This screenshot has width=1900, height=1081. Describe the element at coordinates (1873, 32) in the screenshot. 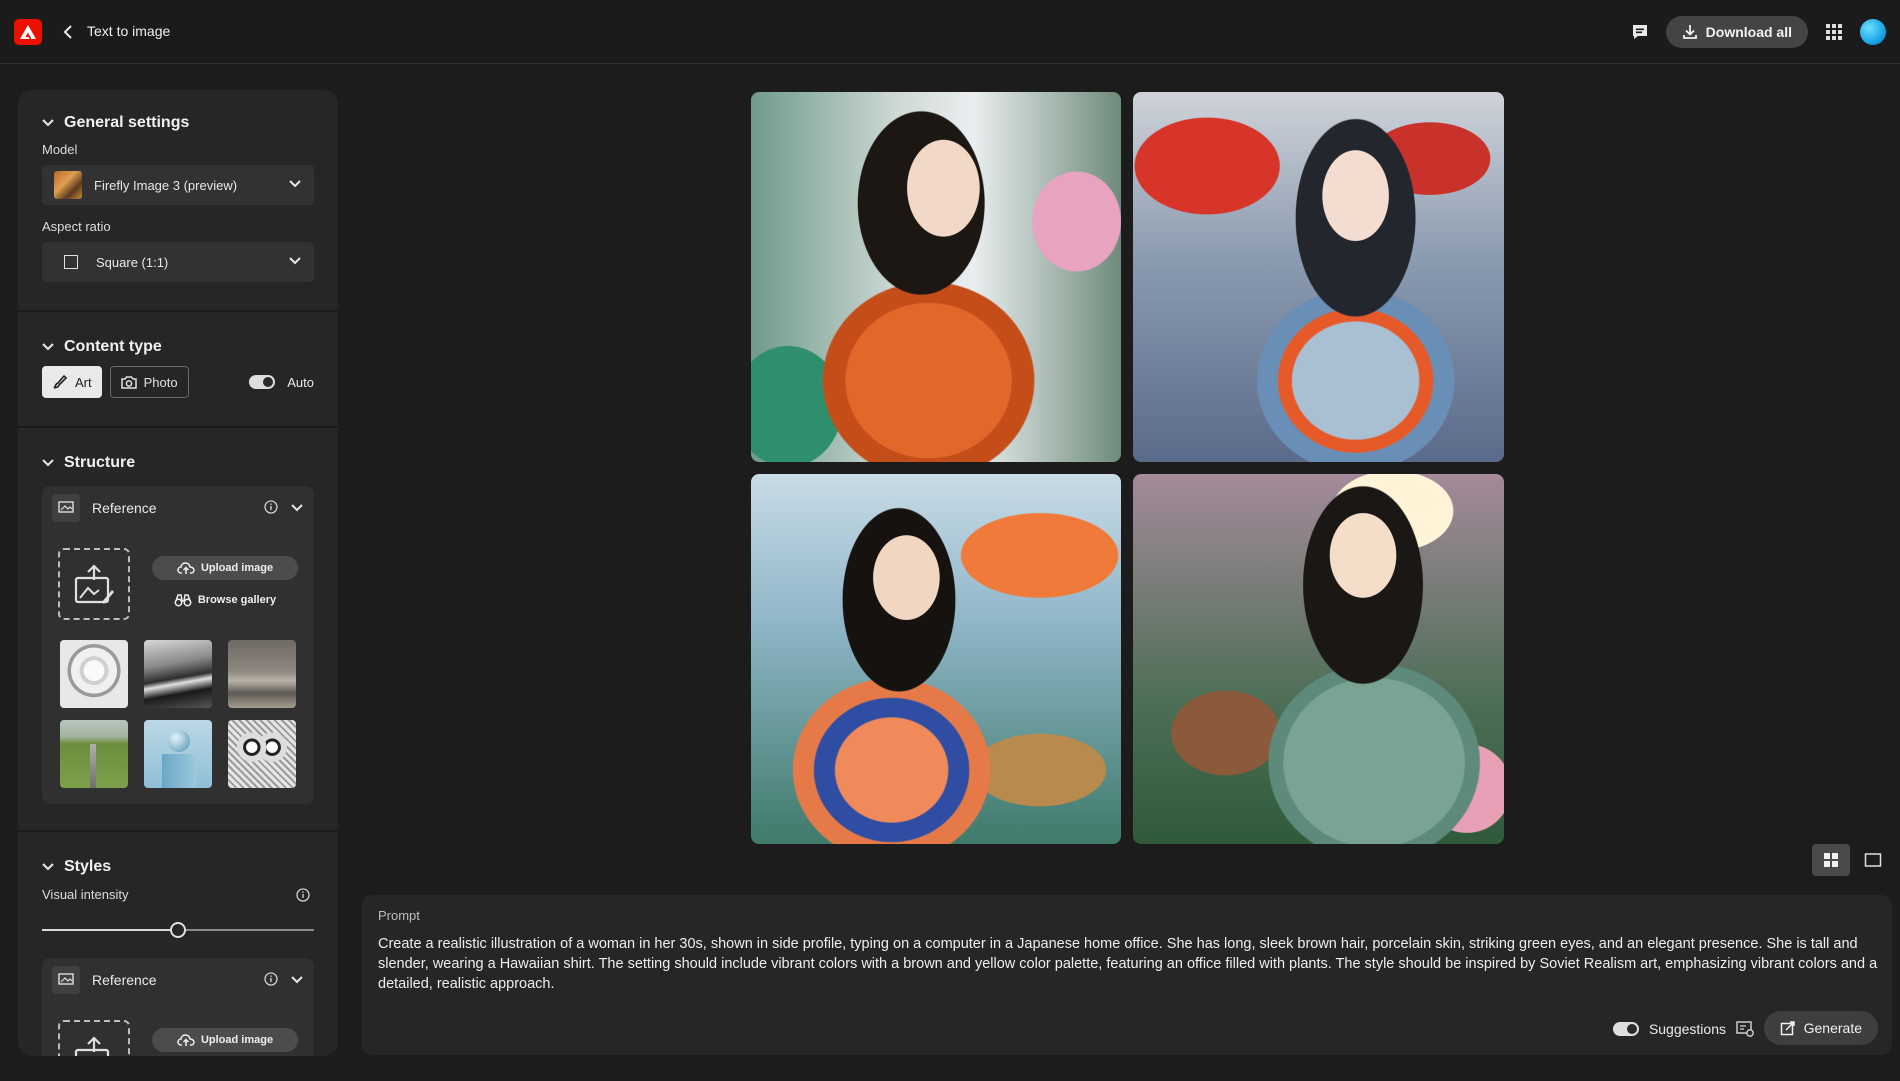

I see `avatar` at that location.